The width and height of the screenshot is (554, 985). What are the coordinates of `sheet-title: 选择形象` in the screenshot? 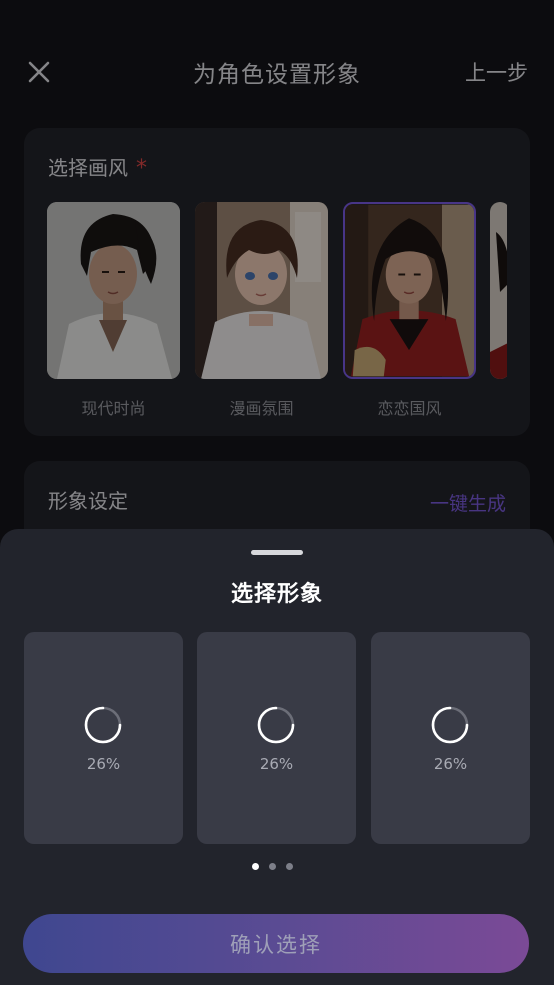 It's located at (276, 594).